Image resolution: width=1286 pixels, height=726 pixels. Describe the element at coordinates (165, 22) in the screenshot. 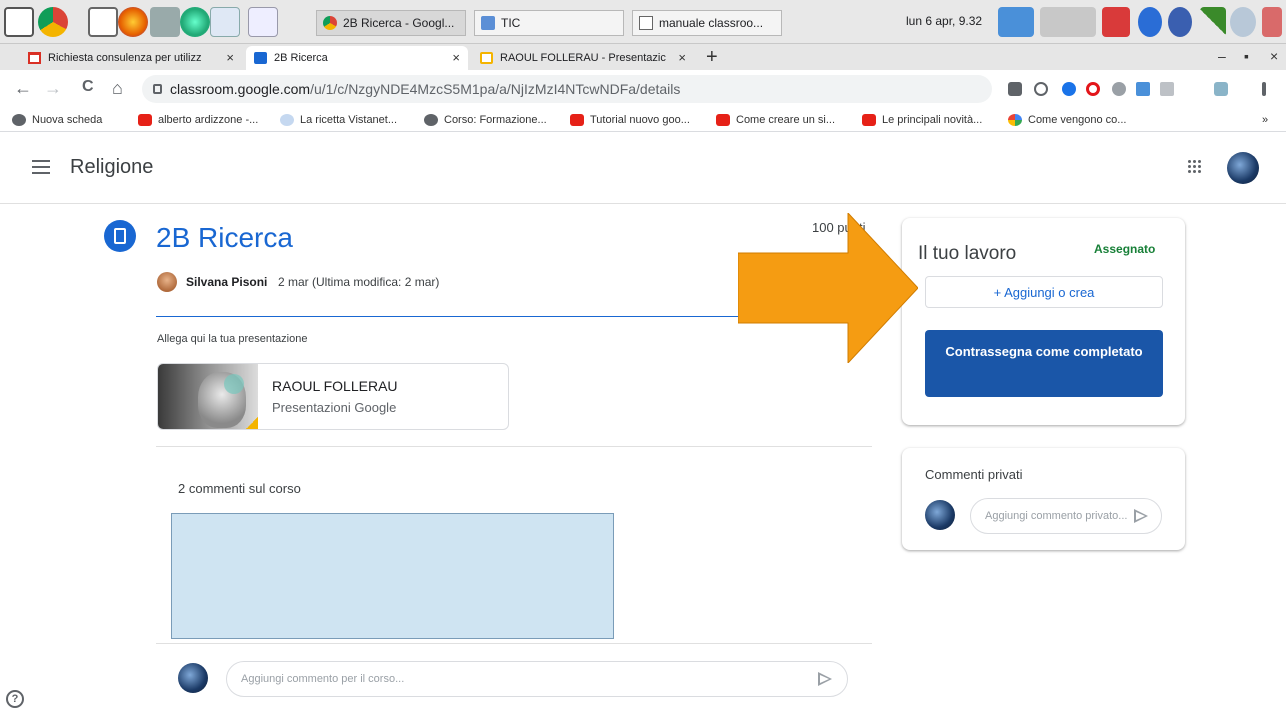

I see `camera-app-icon` at that location.